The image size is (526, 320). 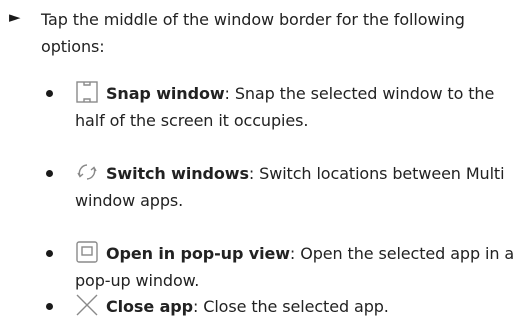 What do you see at coordinates (149, 306) in the screenshot?
I see `option-title: Close app` at bounding box center [149, 306].